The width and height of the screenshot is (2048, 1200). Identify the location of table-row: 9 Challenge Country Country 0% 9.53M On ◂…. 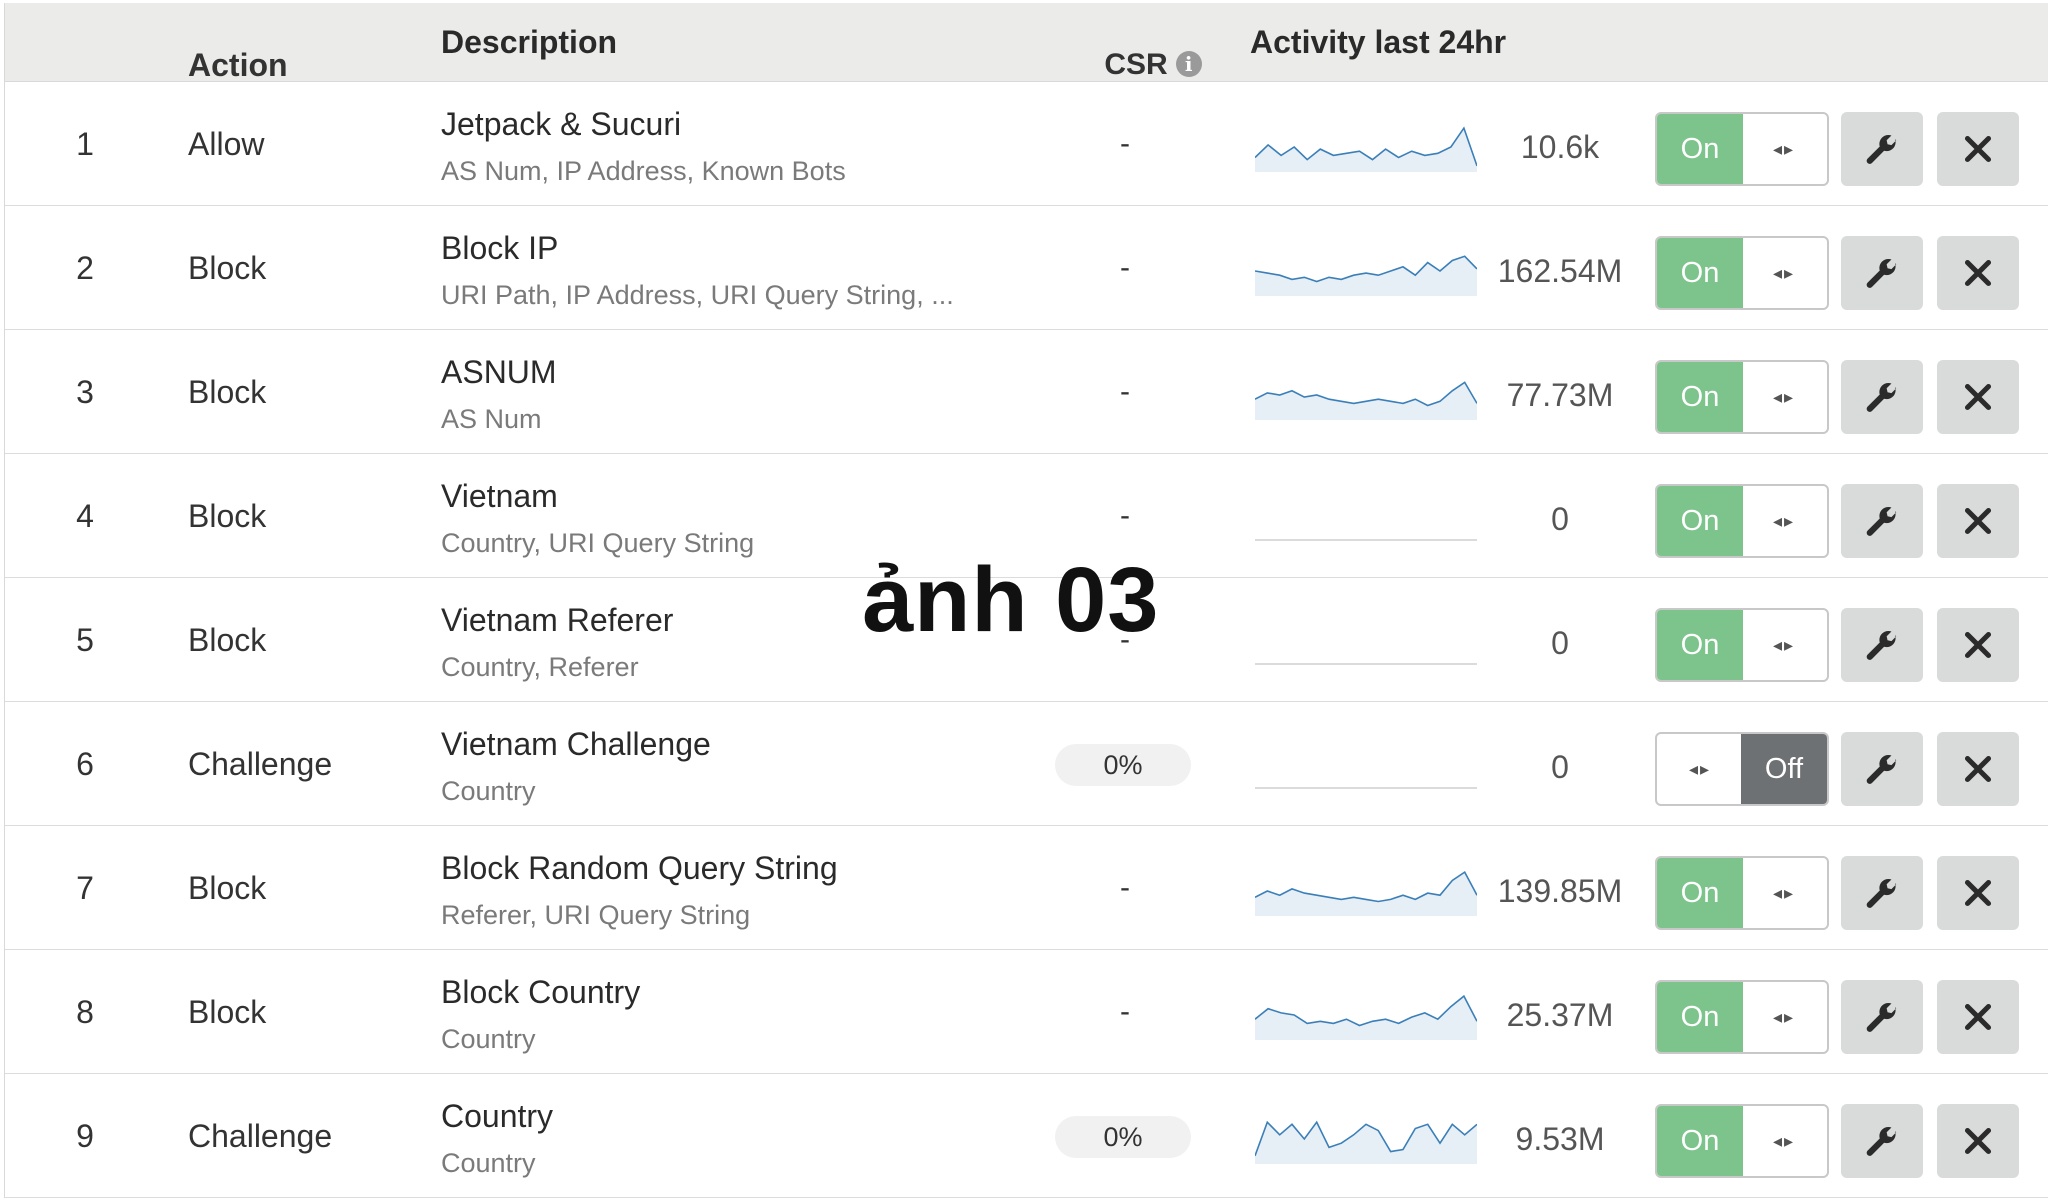
(1026, 1136).